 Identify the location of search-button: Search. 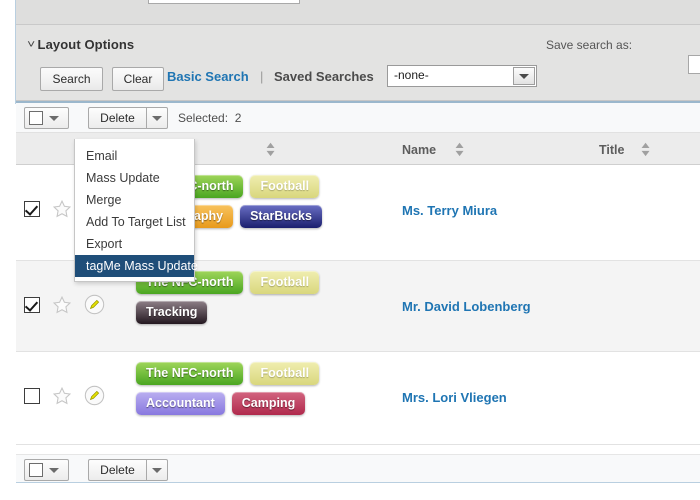
(71, 79).